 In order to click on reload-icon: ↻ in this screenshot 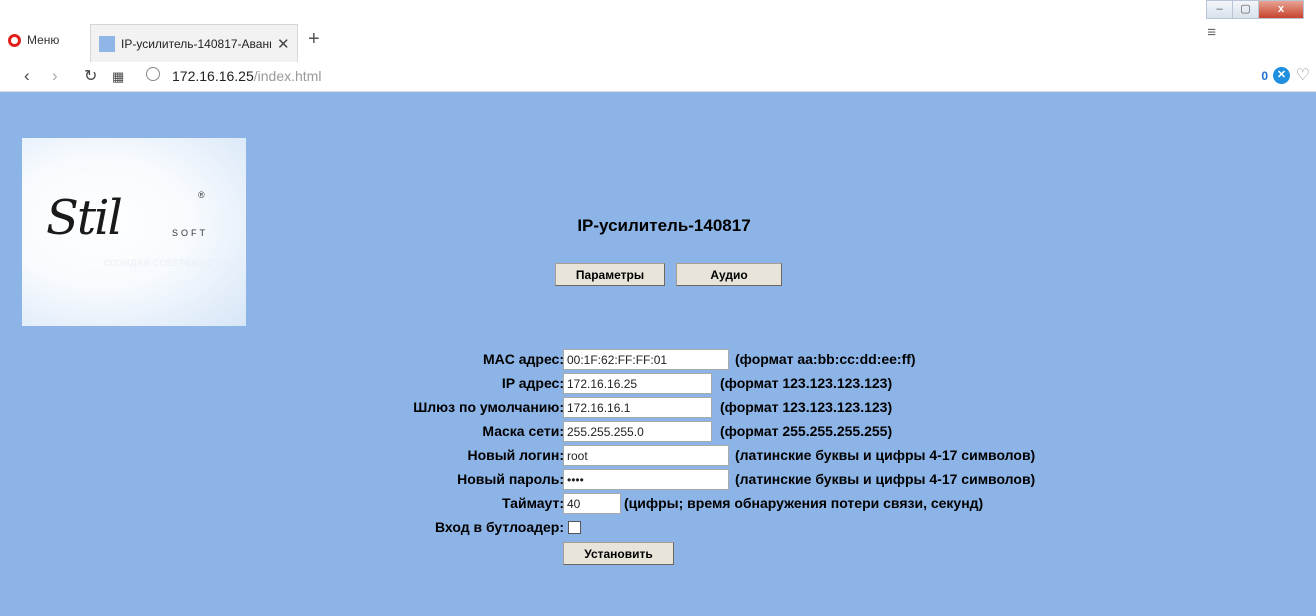, I will do `click(90, 76)`.